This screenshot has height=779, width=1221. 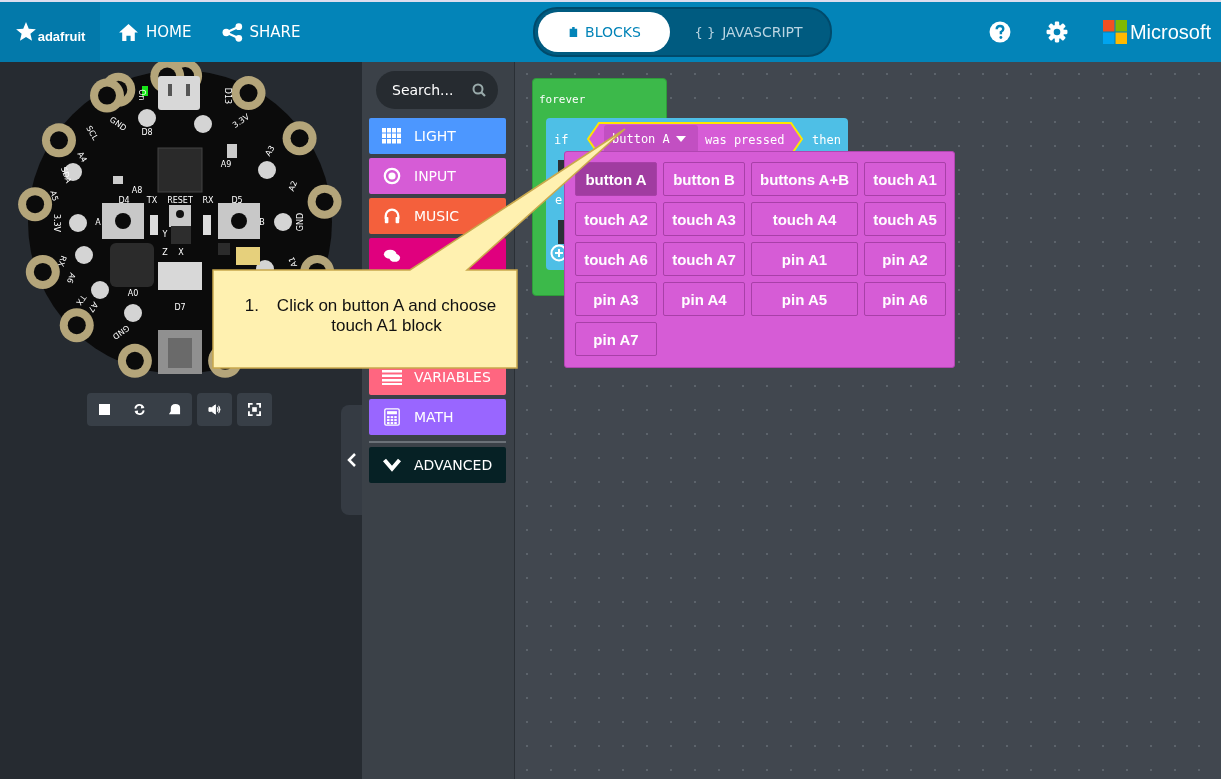 I want to click on toolbox-category: INPUT, so click(x=437, y=176).